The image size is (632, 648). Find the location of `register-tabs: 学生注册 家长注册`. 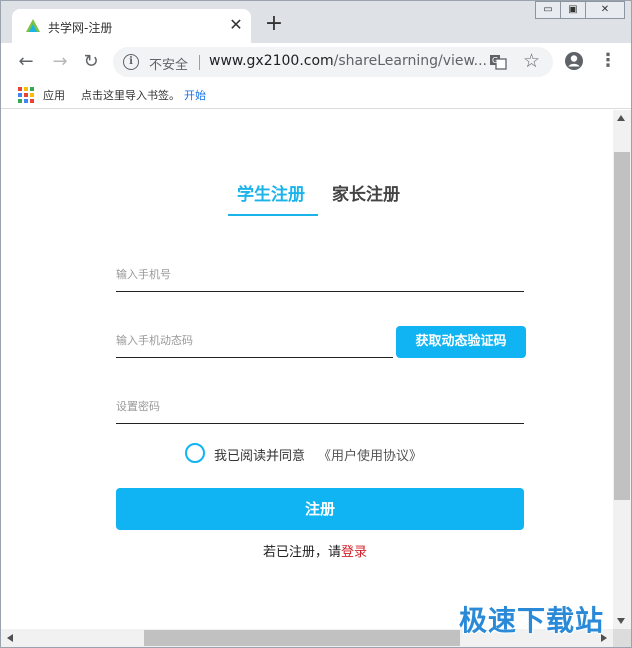

register-tabs: 学生注册 家长注册 is located at coordinates (307, 200).